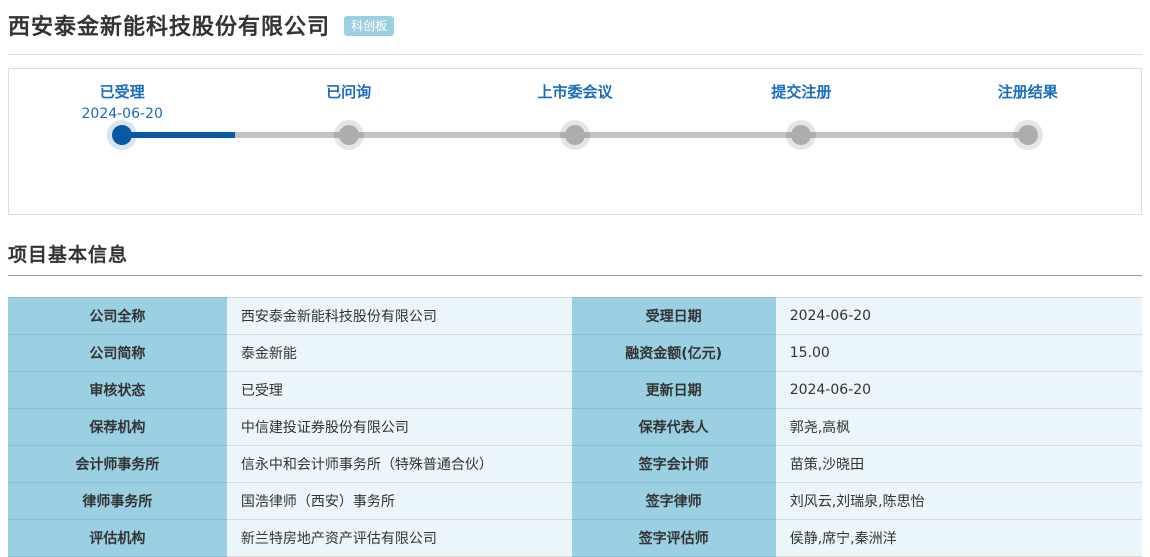 This screenshot has width=1150, height=557. I want to click on row-label-left: 会计师事务所, so click(117, 464).